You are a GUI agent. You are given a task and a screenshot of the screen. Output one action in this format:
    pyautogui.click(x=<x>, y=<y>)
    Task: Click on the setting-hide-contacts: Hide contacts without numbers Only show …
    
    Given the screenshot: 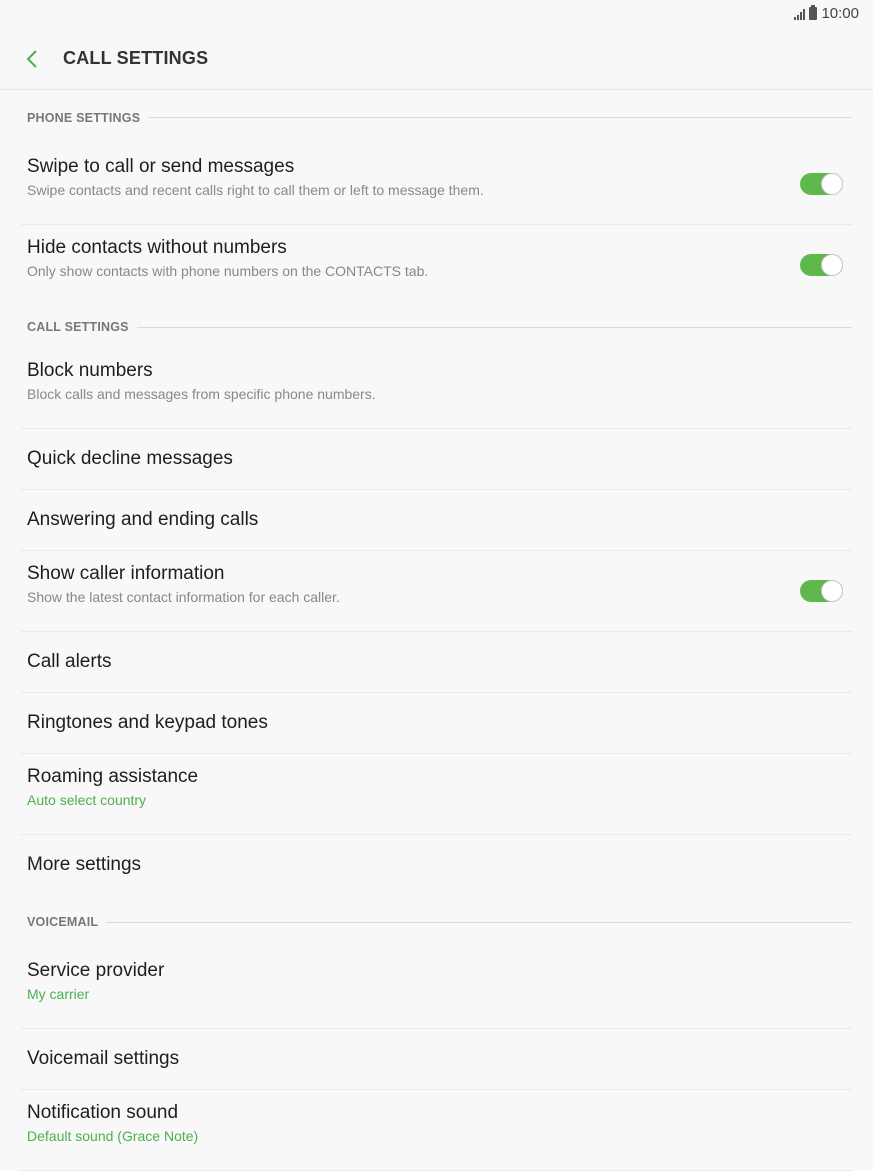 What is the action you would take?
    pyautogui.click(x=436, y=265)
    